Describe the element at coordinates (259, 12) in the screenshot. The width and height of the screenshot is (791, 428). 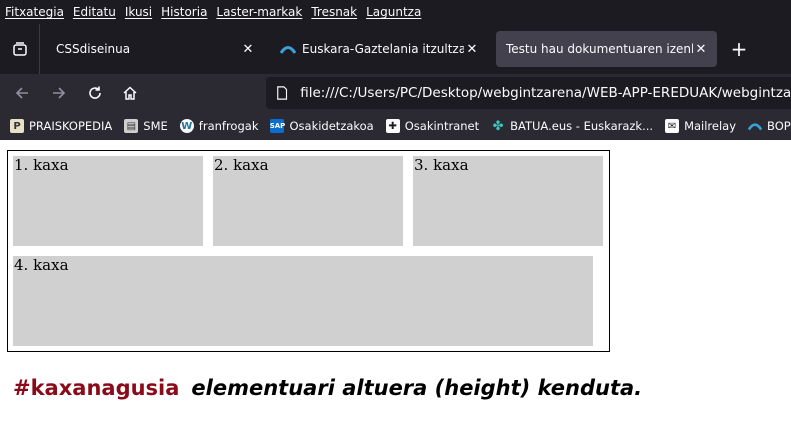
I see `menu-bookmarks: Laster-markak` at that location.